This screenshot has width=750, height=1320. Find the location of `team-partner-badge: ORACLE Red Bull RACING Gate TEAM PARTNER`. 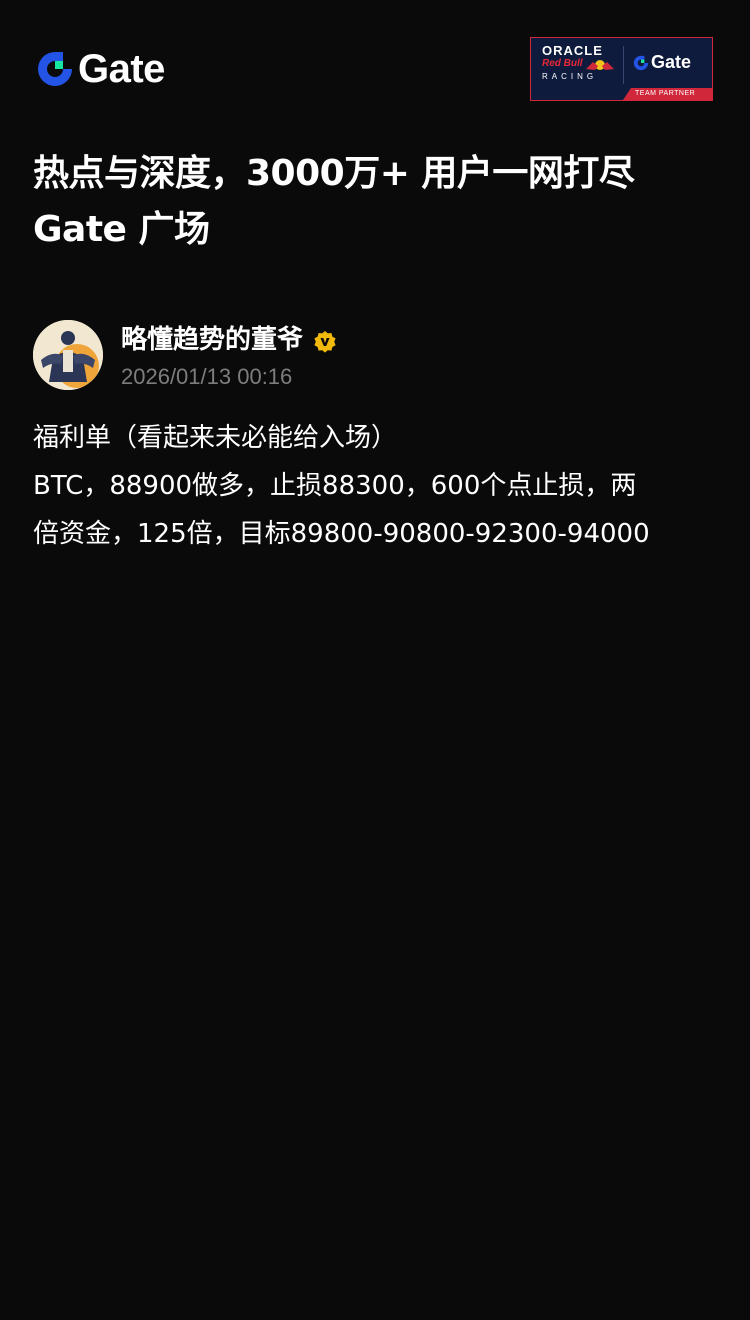

team-partner-badge: ORACLE Red Bull RACING Gate TEAM PARTNER is located at coordinates (621, 69).